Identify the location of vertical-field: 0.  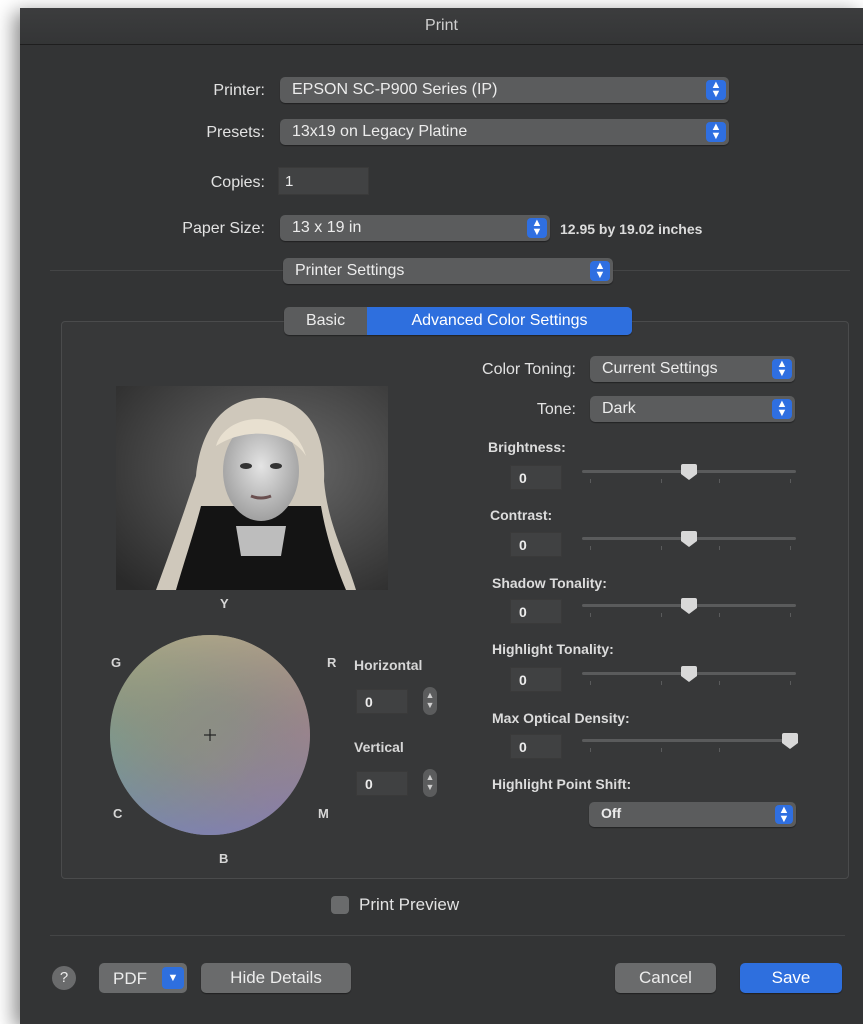
(382, 783).